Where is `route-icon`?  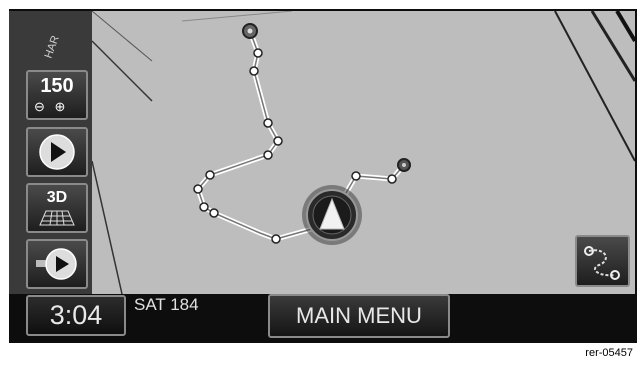
route-icon is located at coordinates (602, 263).